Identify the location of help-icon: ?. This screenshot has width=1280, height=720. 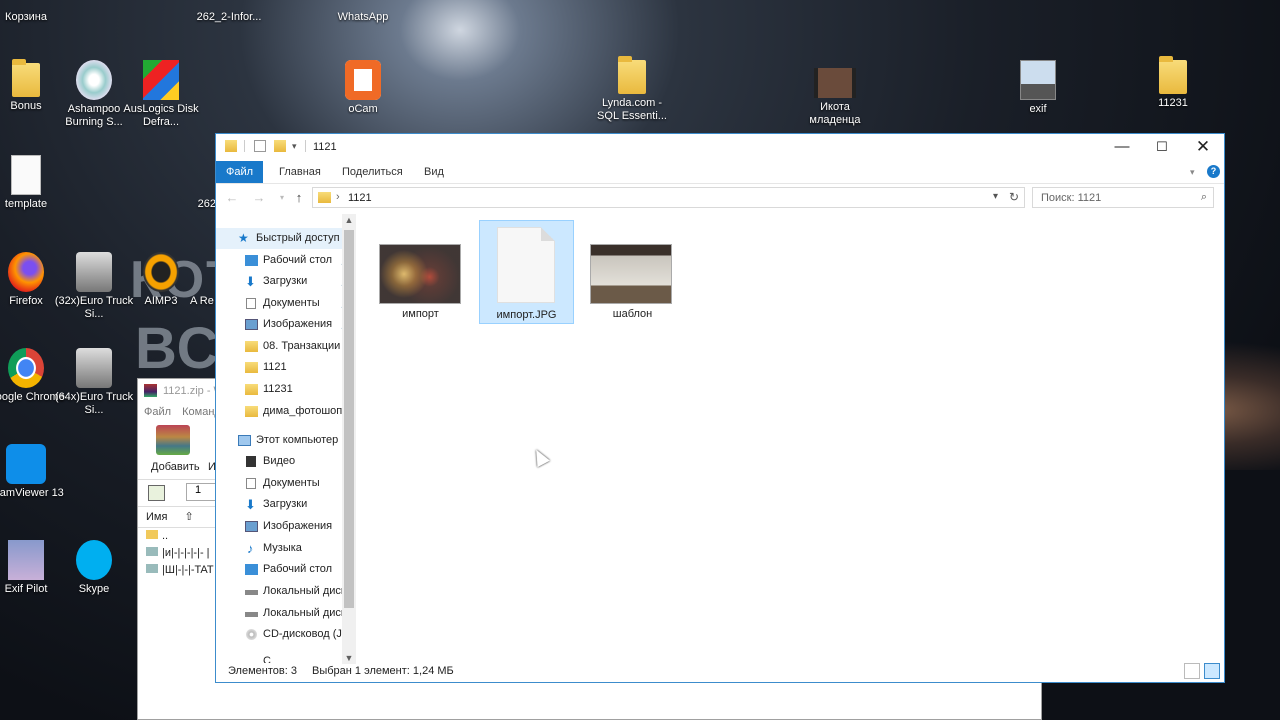
(1213, 171).